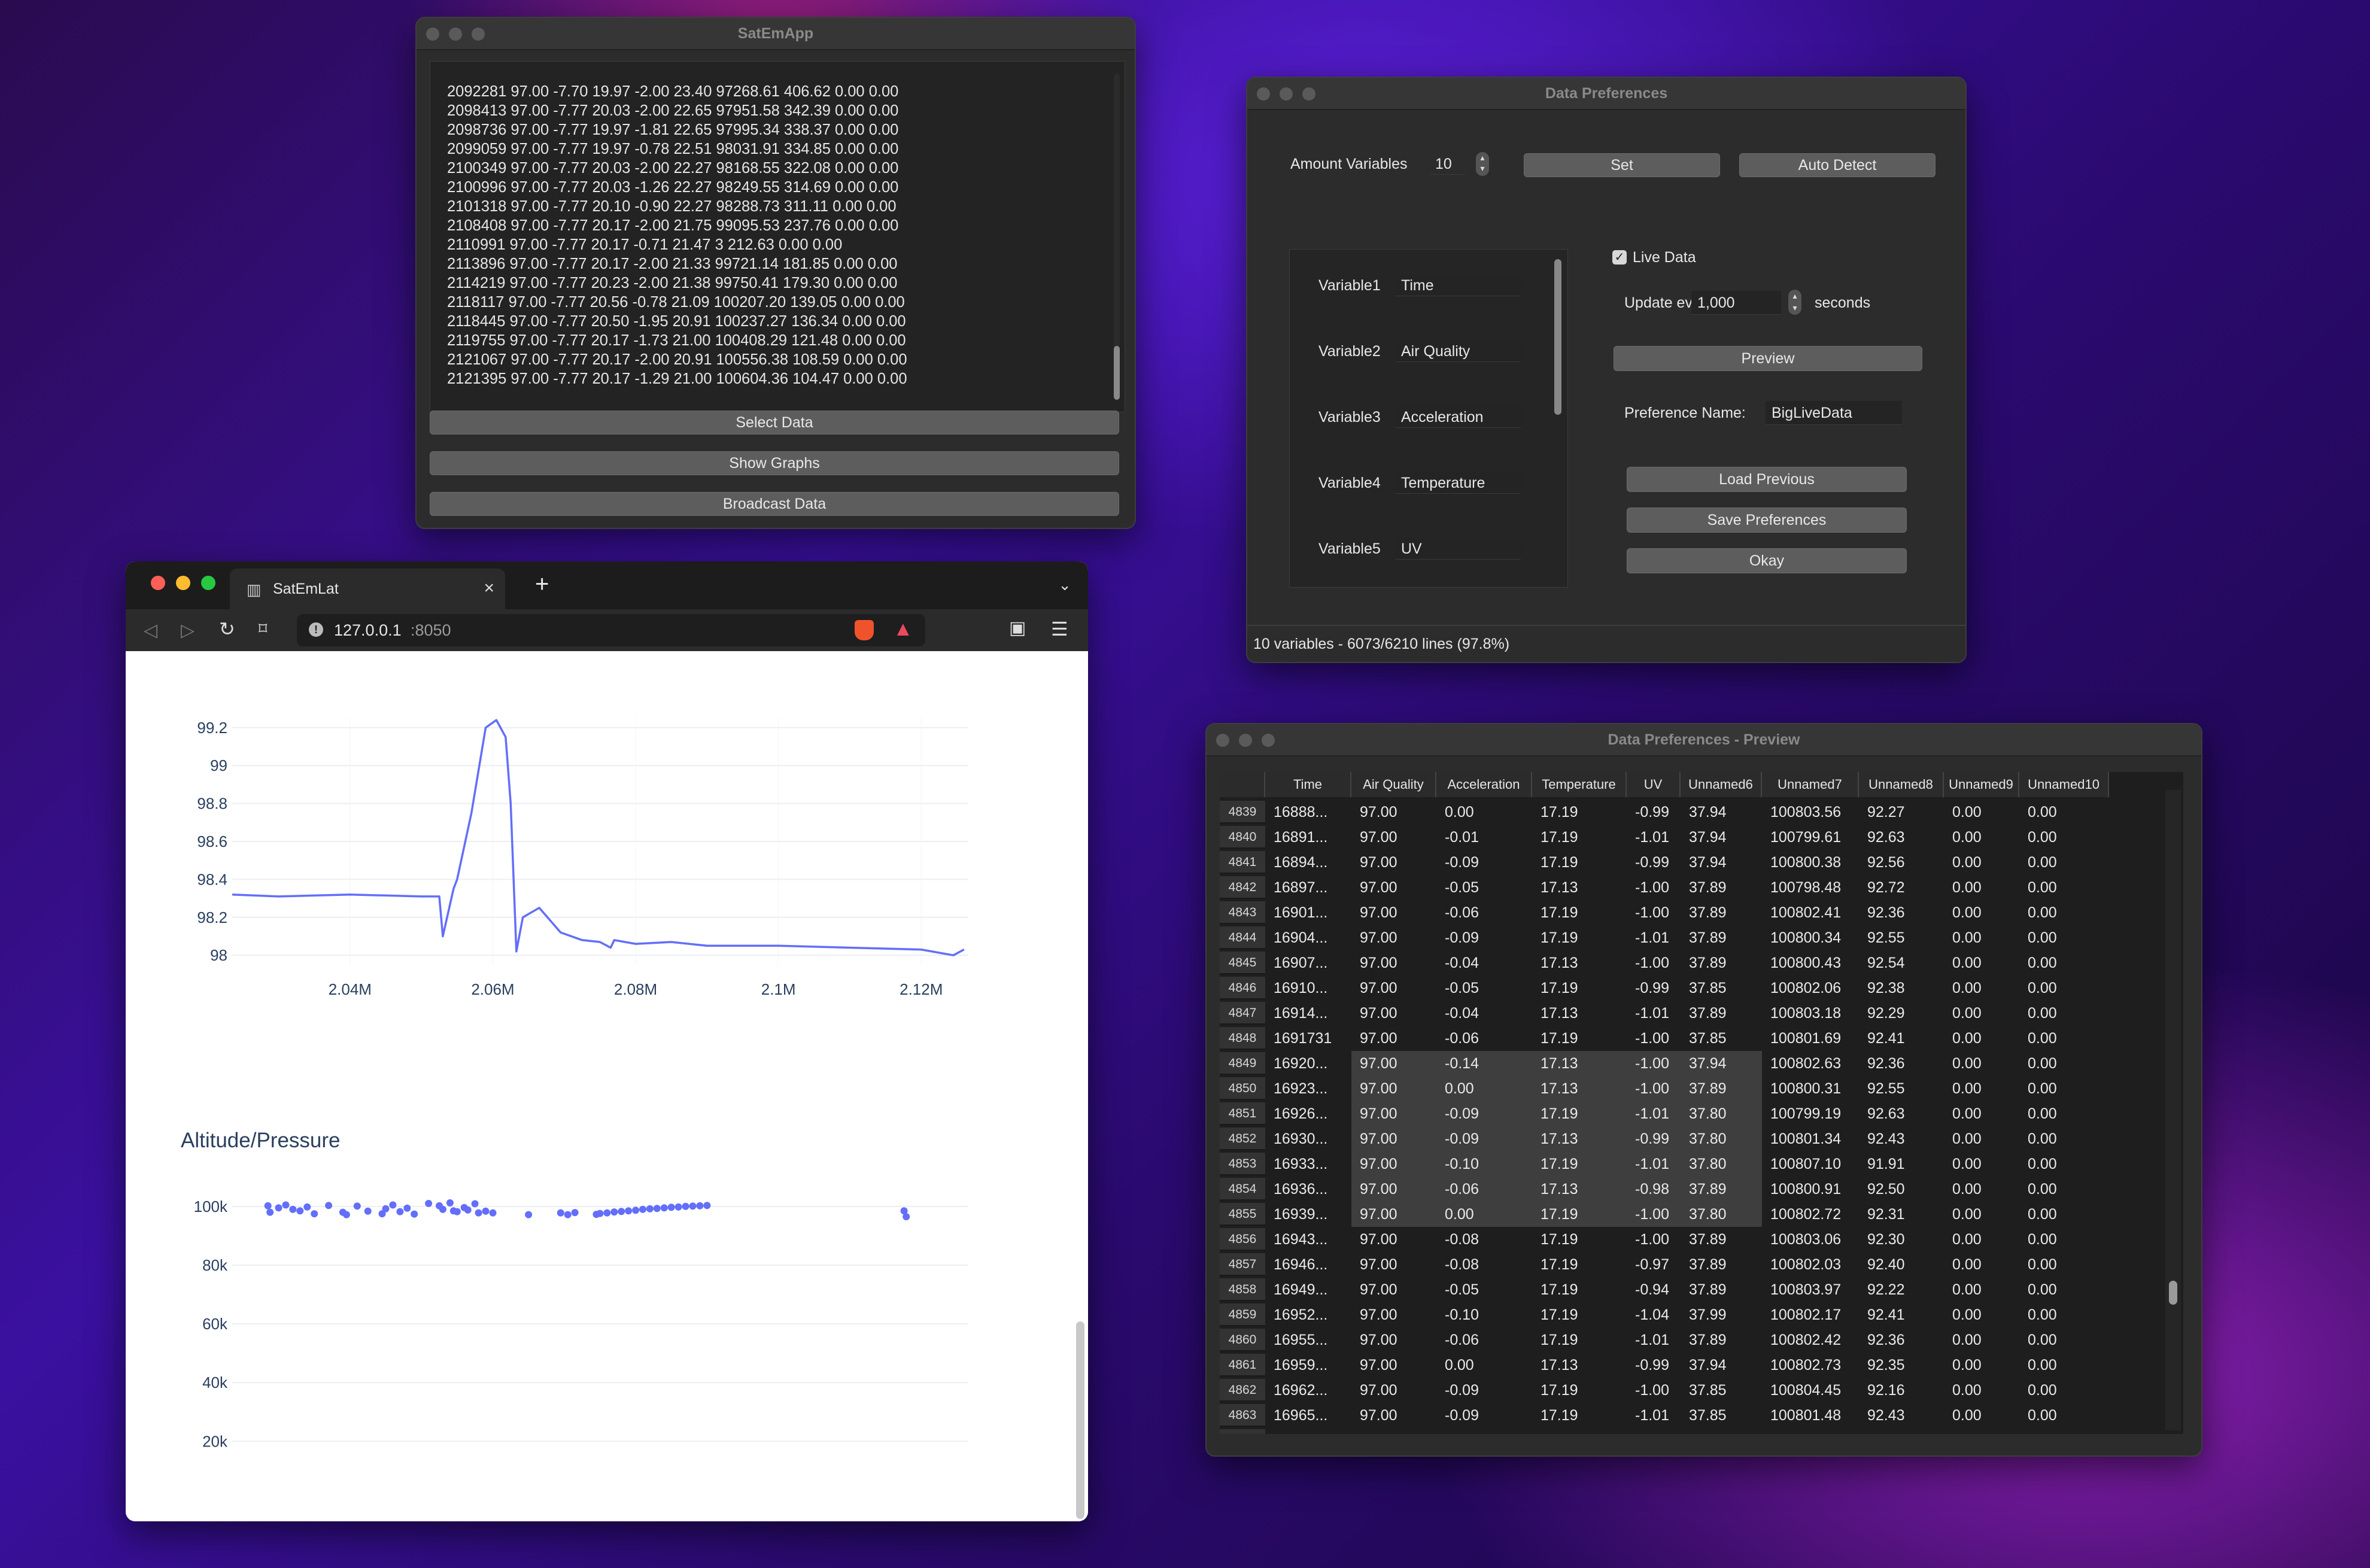 The image size is (2370, 1568). Describe the element at coordinates (1242, 1164) in the screenshot. I see `row-header: 4853` at that location.